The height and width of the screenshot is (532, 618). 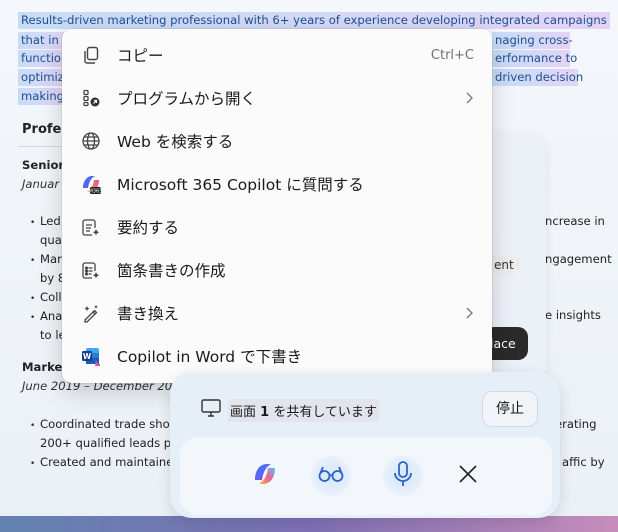 I want to click on bullet-text: e insights, so click(x=573, y=315).